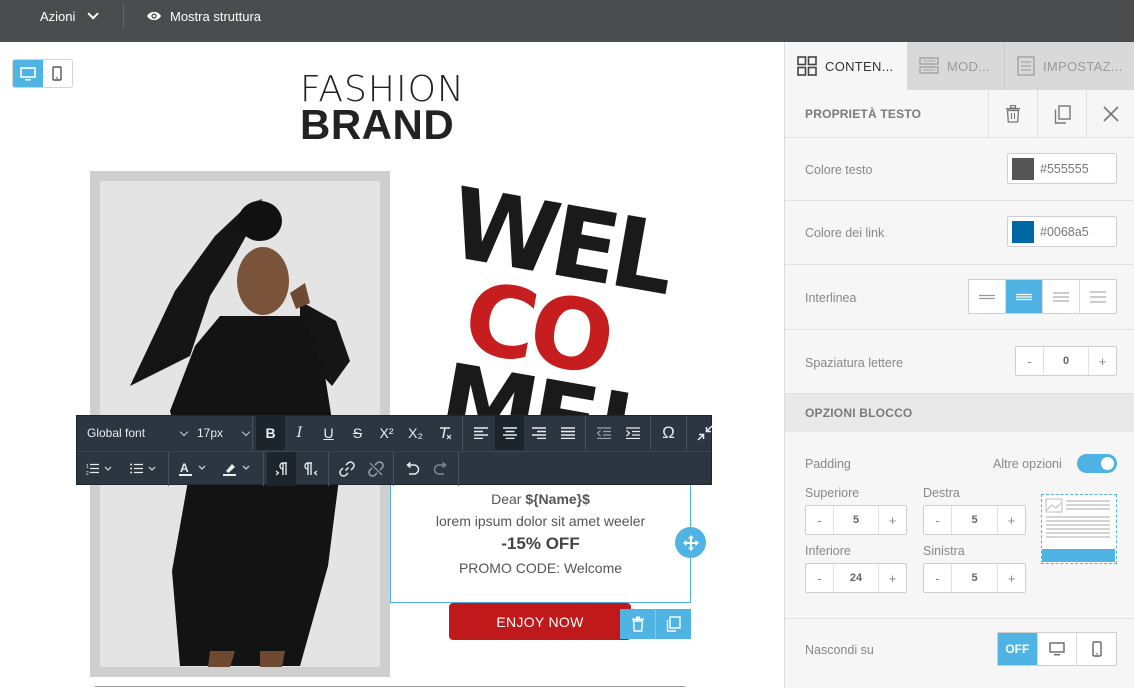 This screenshot has width=1134, height=688. I want to click on line-height-normal-icon, so click(1024, 296).